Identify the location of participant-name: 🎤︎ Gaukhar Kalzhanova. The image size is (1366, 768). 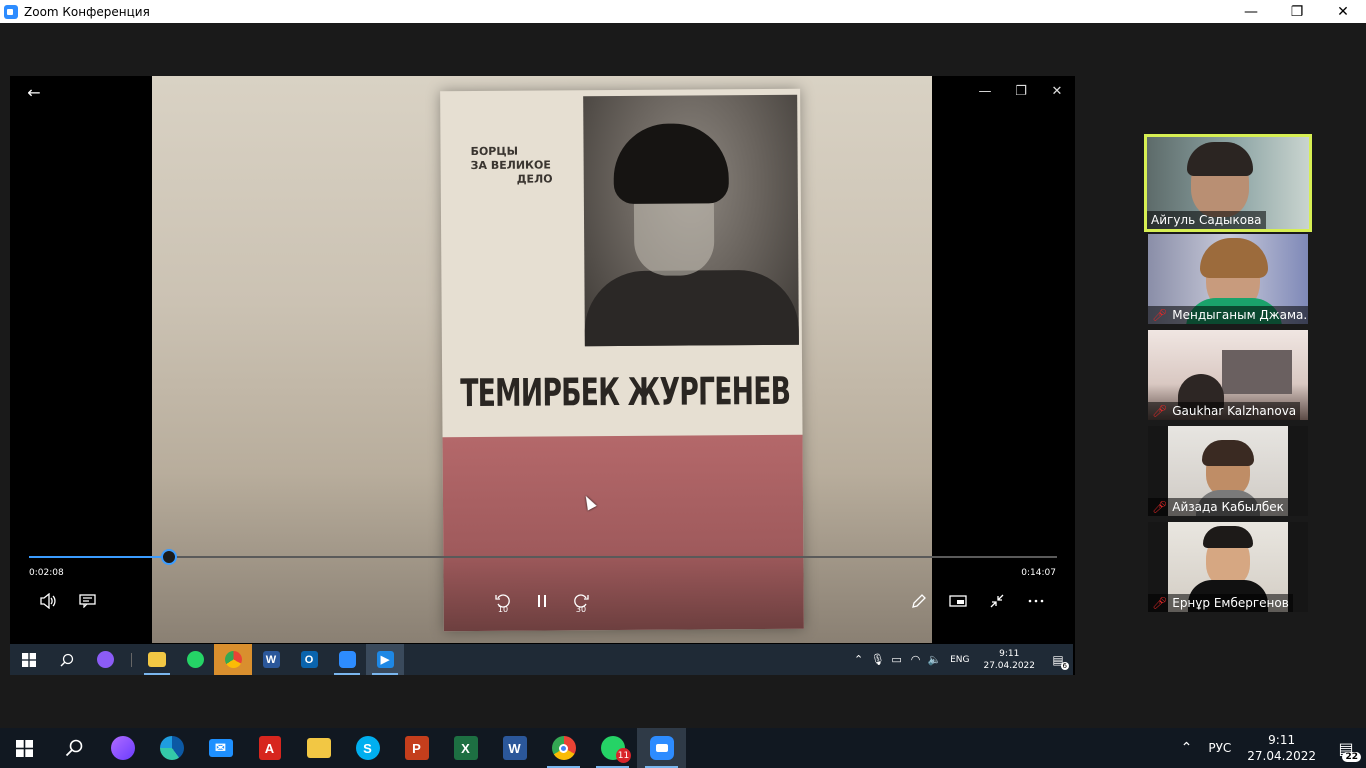
(1224, 411).